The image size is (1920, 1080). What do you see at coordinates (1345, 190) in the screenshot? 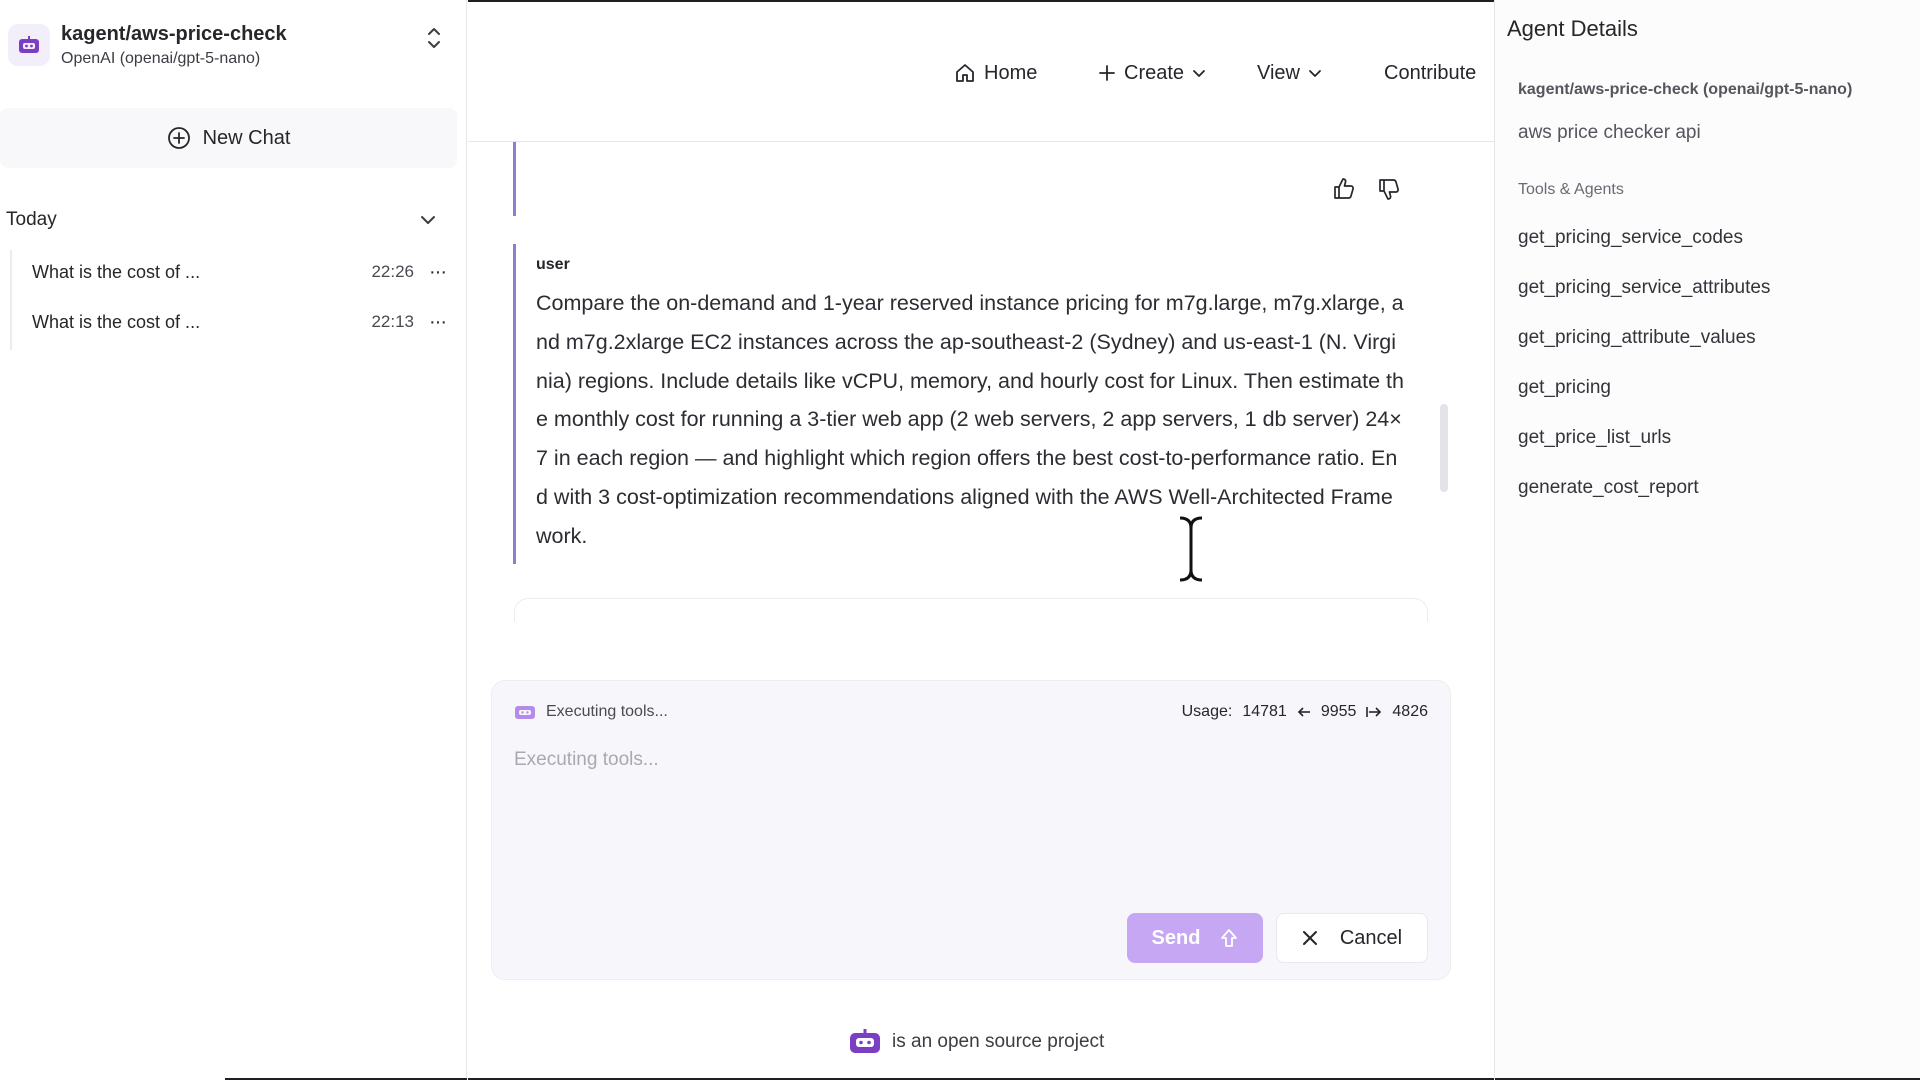
I see `thumbs-up-icon` at bounding box center [1345, 190].